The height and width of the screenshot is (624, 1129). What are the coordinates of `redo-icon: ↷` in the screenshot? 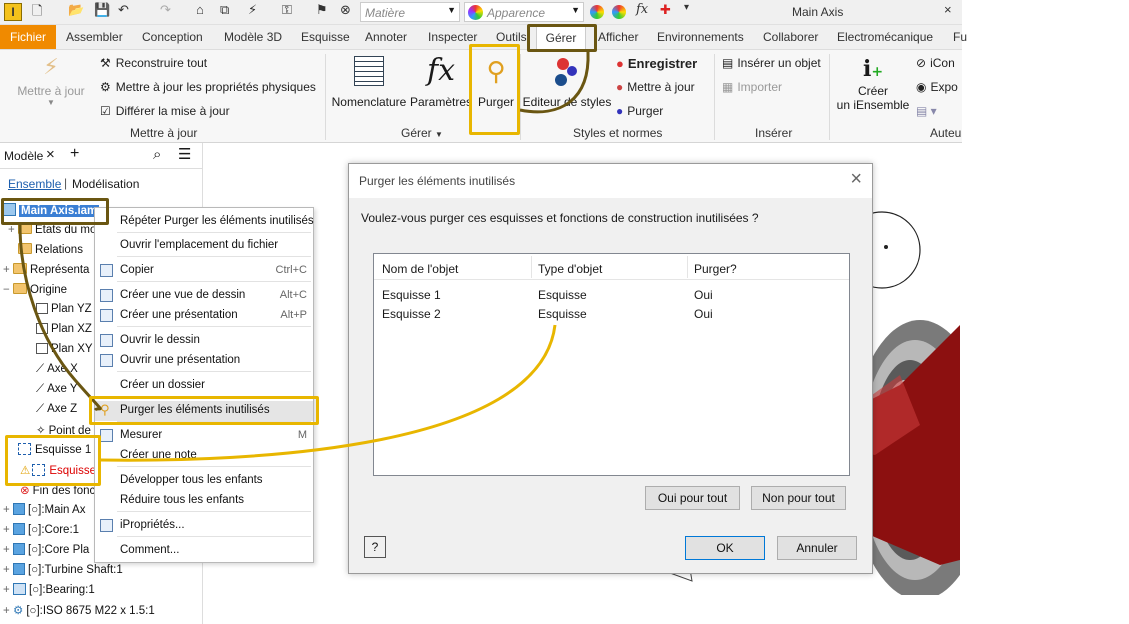 It's located at (165, 10).